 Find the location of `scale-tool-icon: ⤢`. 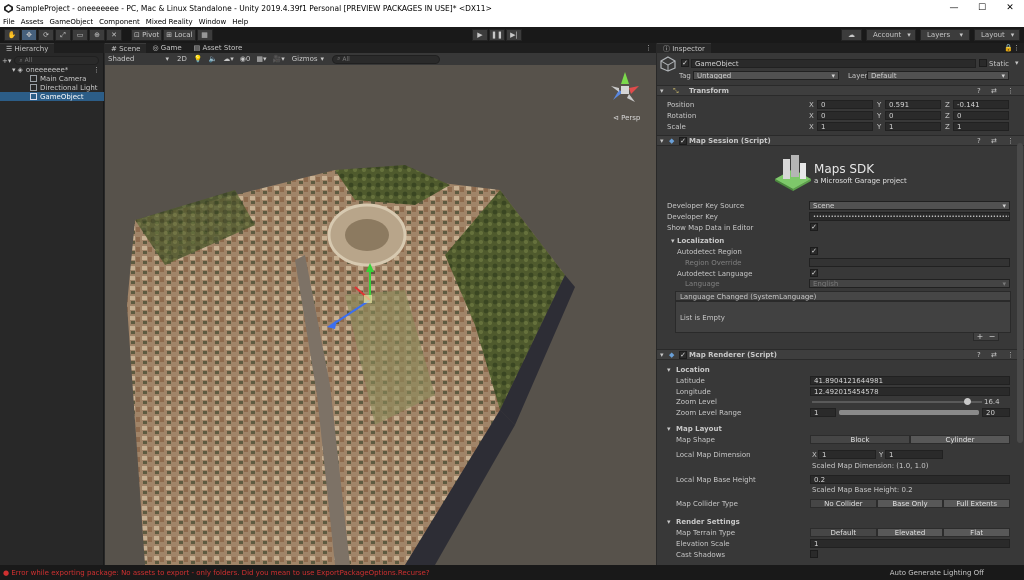

scale-tool-icon: ⤢ is located at coordinates (63, 35).